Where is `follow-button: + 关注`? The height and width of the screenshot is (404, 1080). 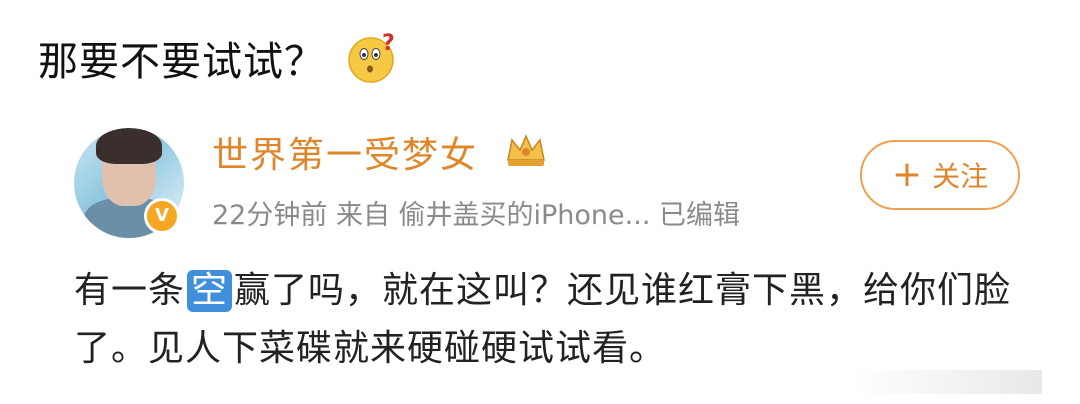 follow-button: + 关注 is located at coordinates (940, 175).